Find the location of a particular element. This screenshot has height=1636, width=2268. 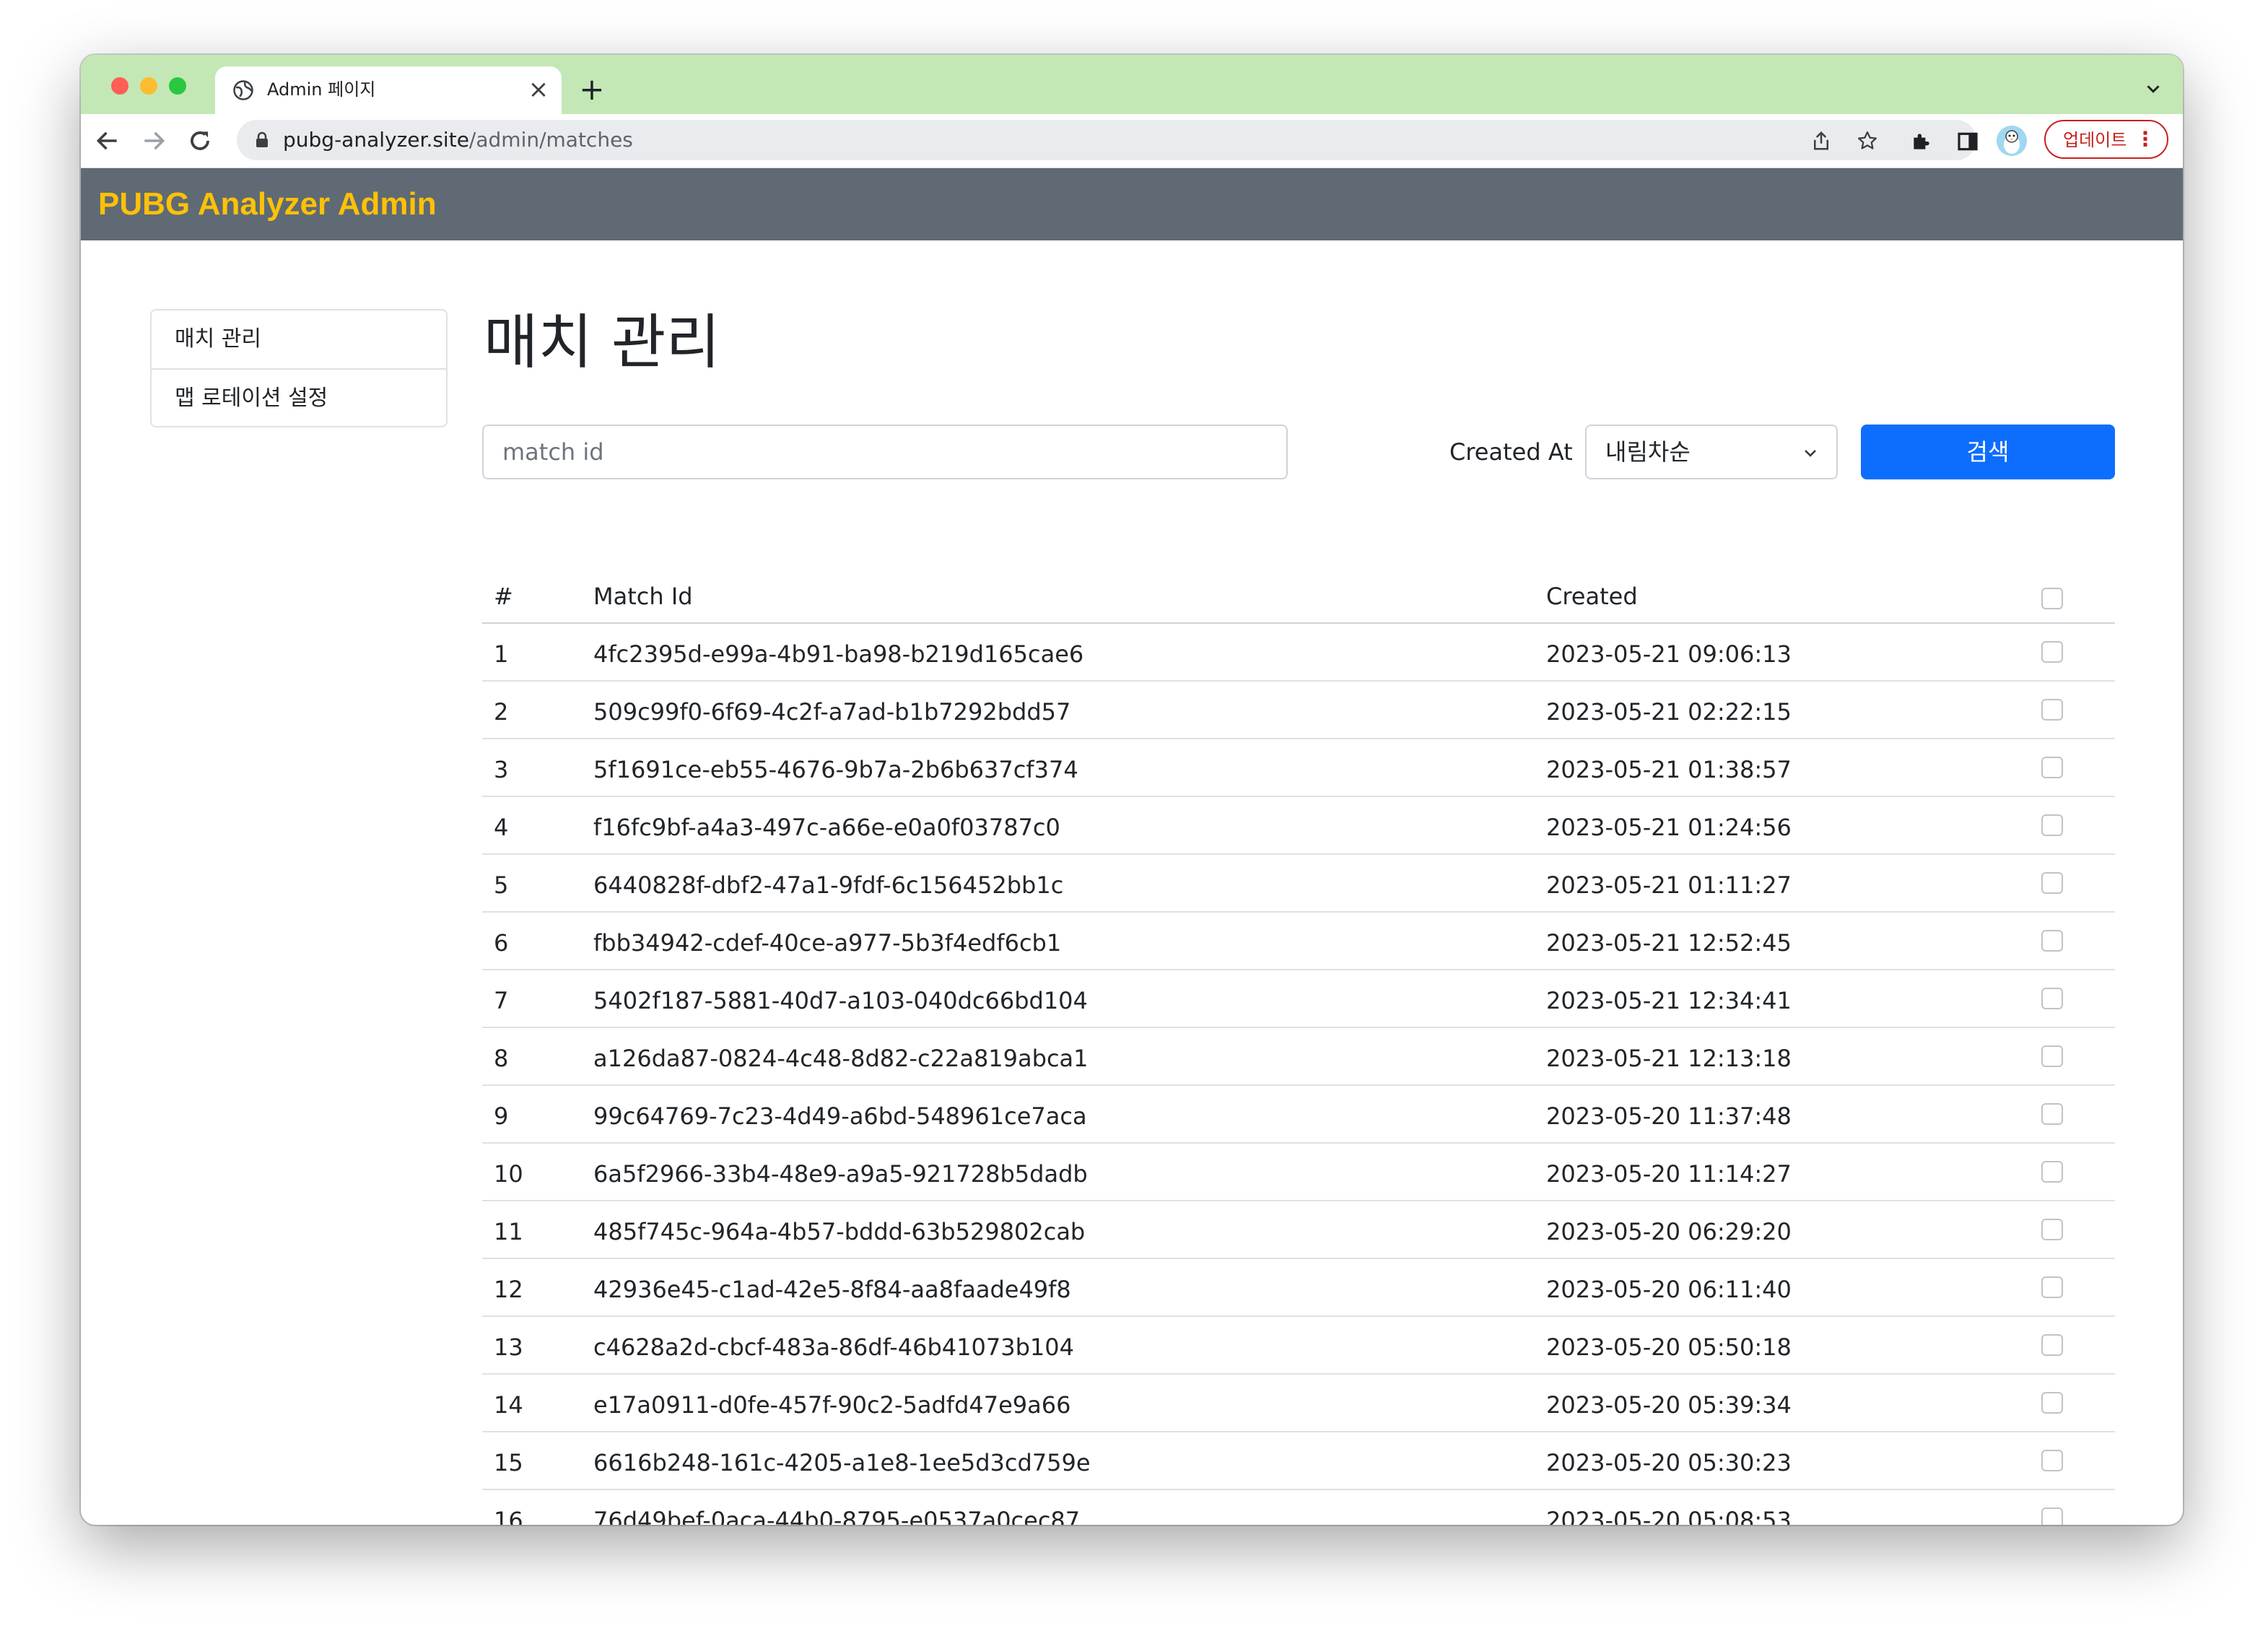

header-match-id: Match Id is located at coordinates (643, 596).